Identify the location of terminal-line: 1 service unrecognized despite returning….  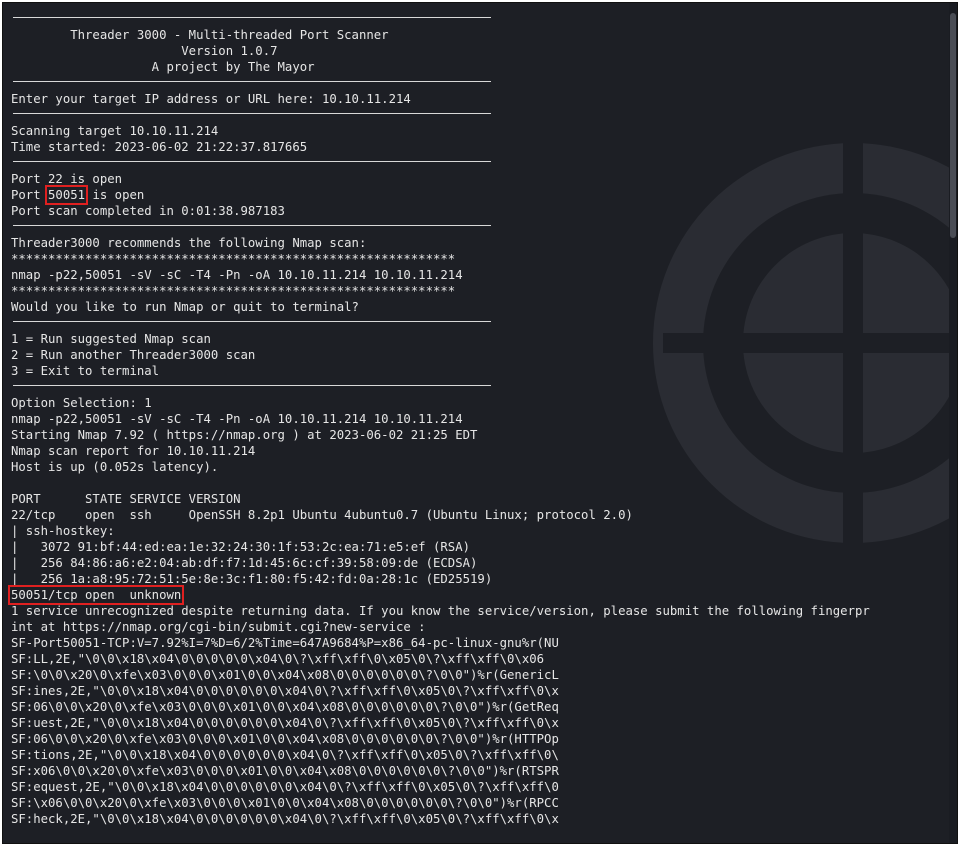
(440, 611).